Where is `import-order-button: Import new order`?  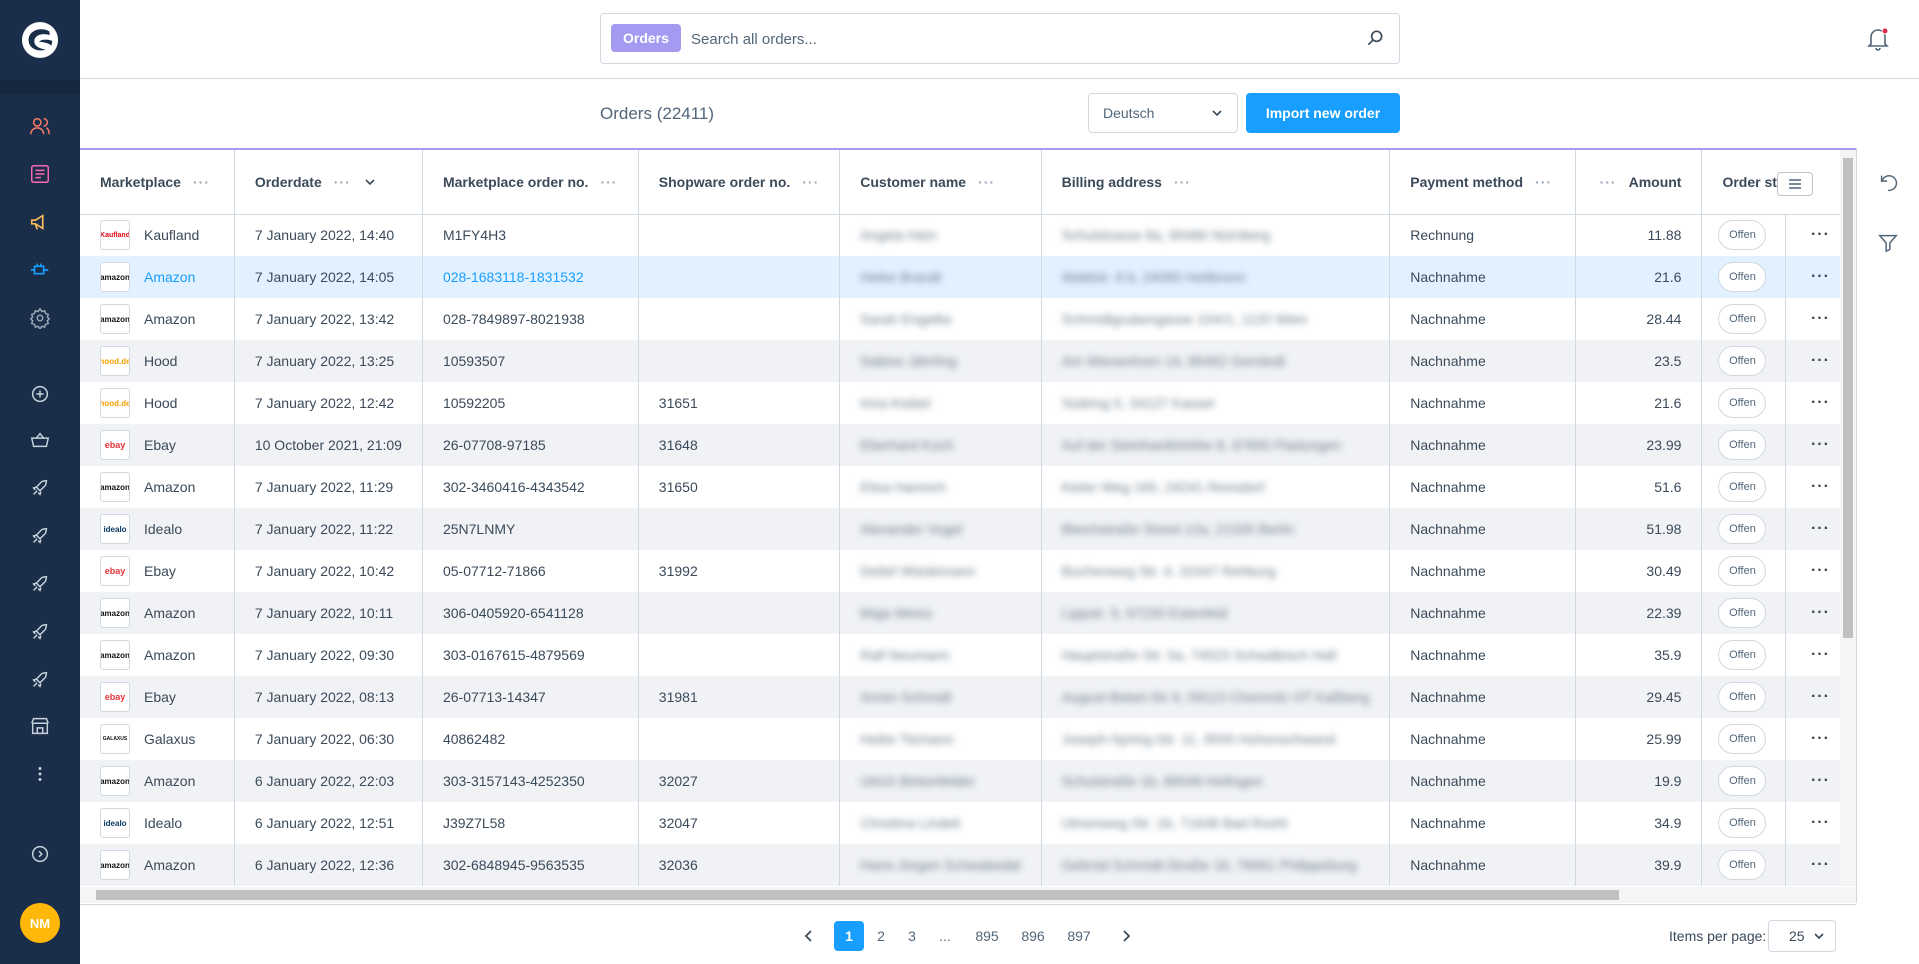
import-order-button: Import new order is located at coordinates (1323, 113).